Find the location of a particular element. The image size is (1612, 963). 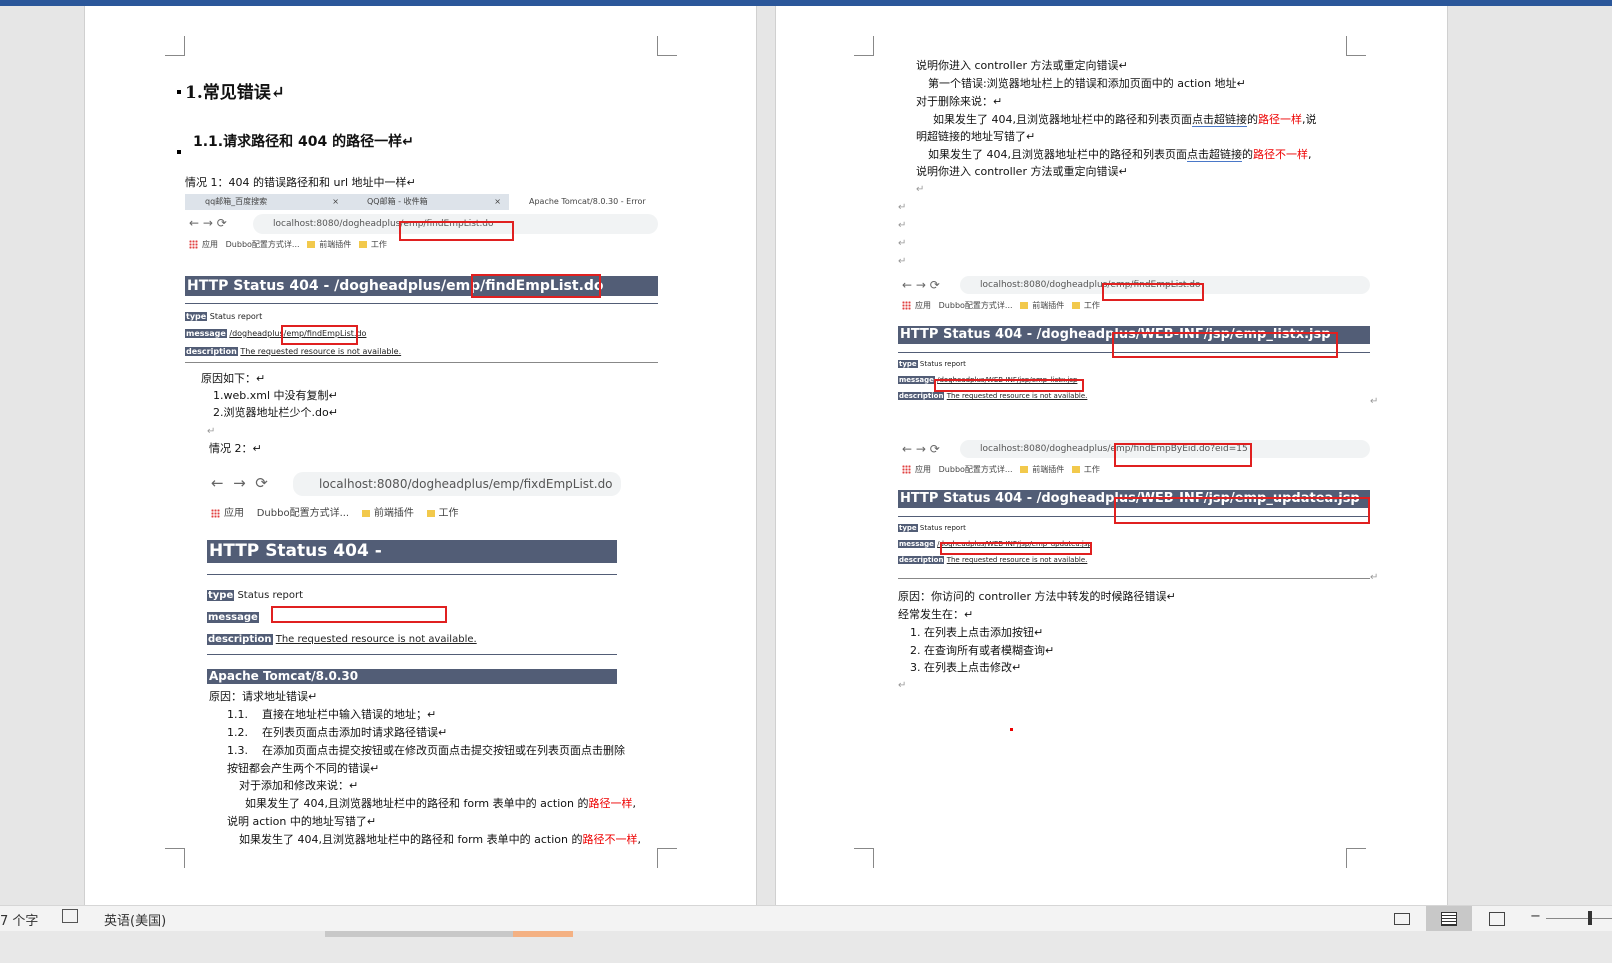

zoom-slider-thumb is located at coordinates (1590, 918).